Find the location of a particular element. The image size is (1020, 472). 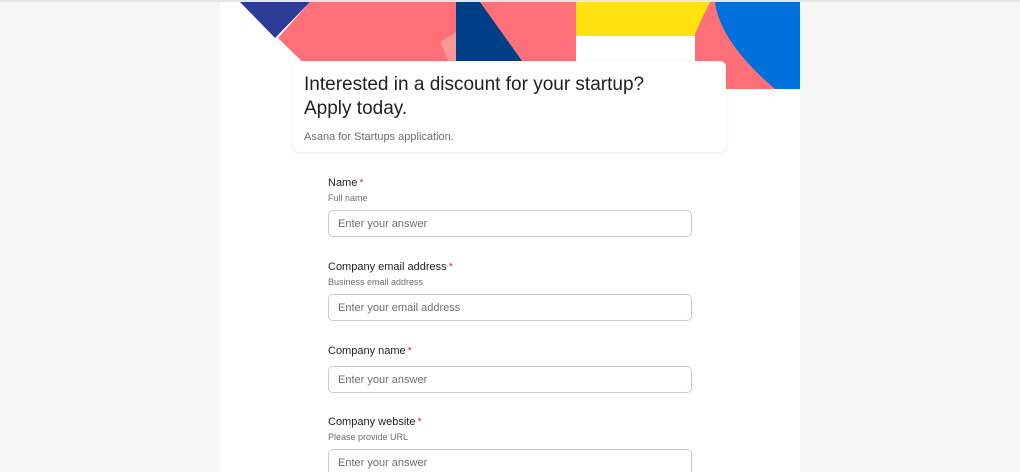

company-name-field-group: Company name * is located at coordinates (510, 368).